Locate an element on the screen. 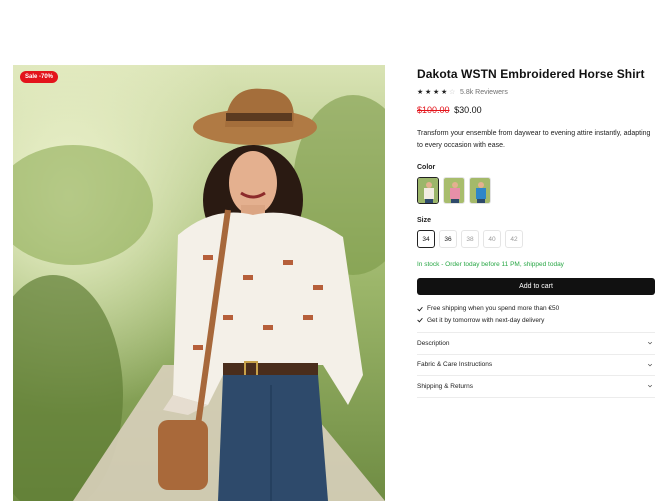 The height and width of the screenshot is (501, 668). sale-price: $30.00 is located at coordinates (468, 110).